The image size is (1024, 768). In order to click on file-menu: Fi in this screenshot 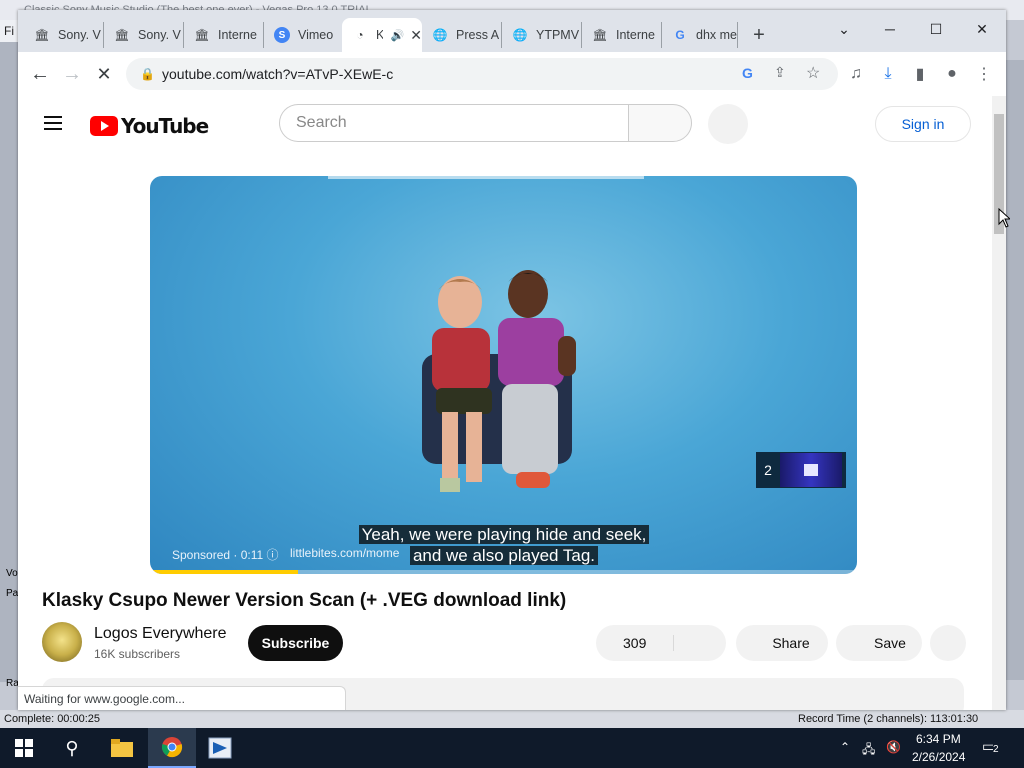, I will do `click(9, 31)`.